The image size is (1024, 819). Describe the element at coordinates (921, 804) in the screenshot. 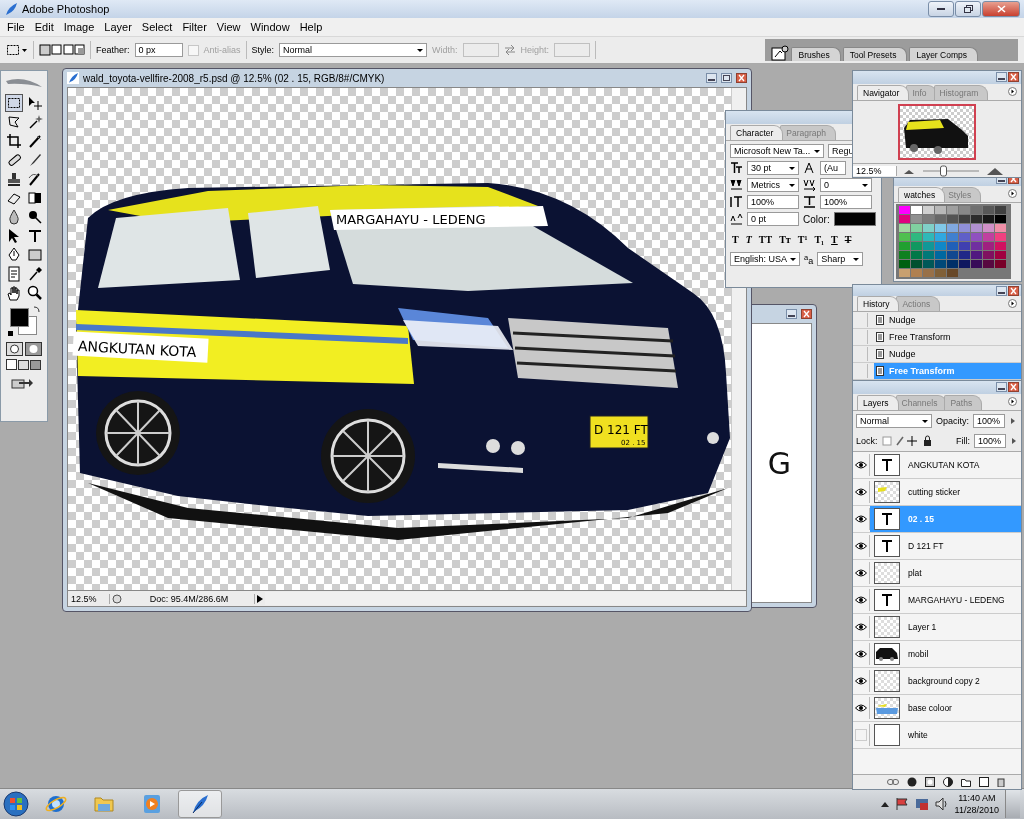

I see `network-icon` at that location.